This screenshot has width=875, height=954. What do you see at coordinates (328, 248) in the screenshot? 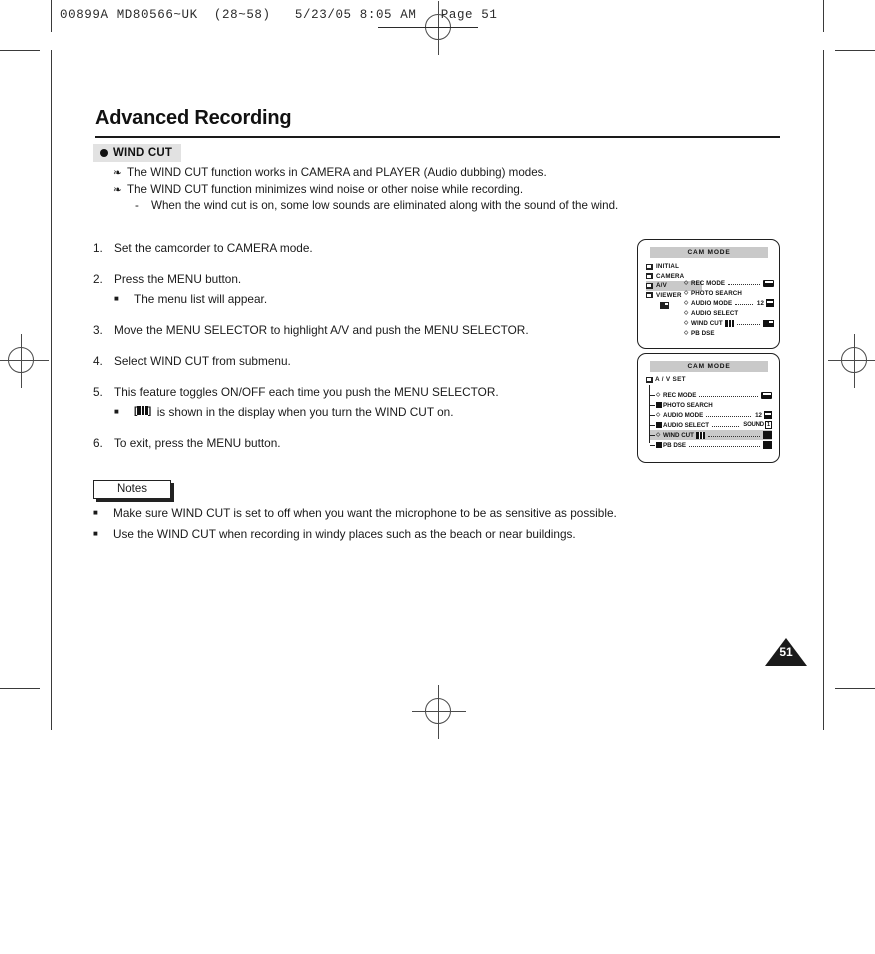
I see `step-1: 1. Set the camcorder to CAMERA mode.` at bounding box center [328, 248].